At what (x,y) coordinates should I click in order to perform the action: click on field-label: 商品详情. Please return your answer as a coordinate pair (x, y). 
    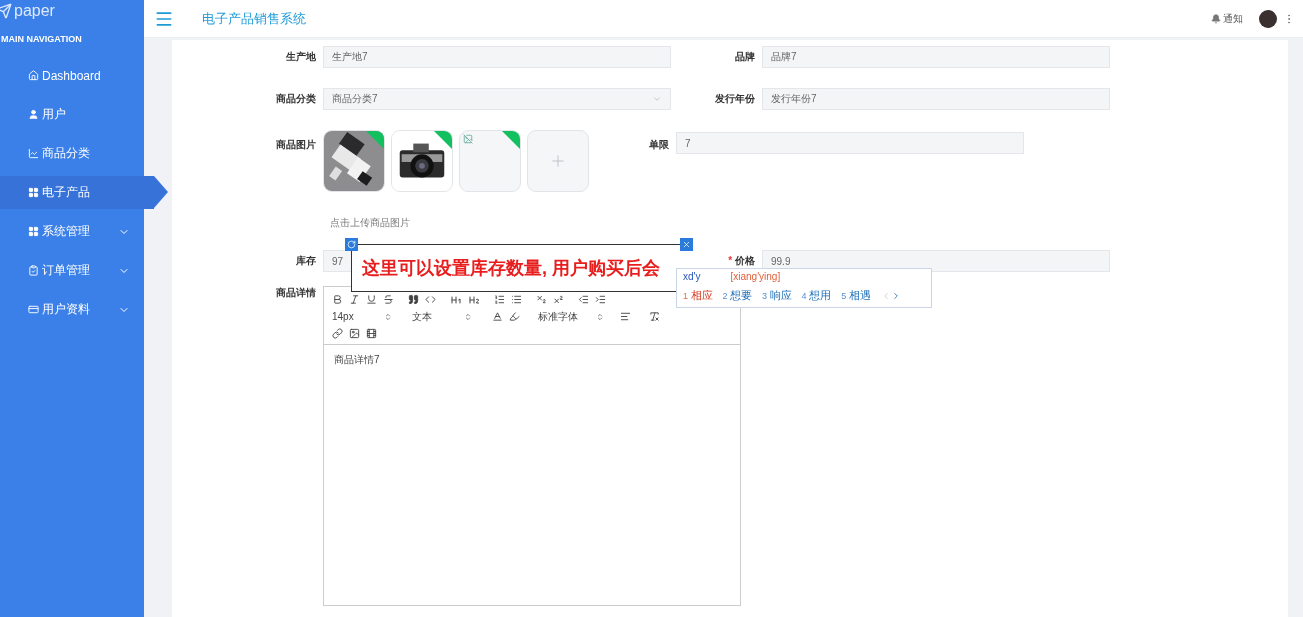
    Looking at the image, I should click on (296, 293).